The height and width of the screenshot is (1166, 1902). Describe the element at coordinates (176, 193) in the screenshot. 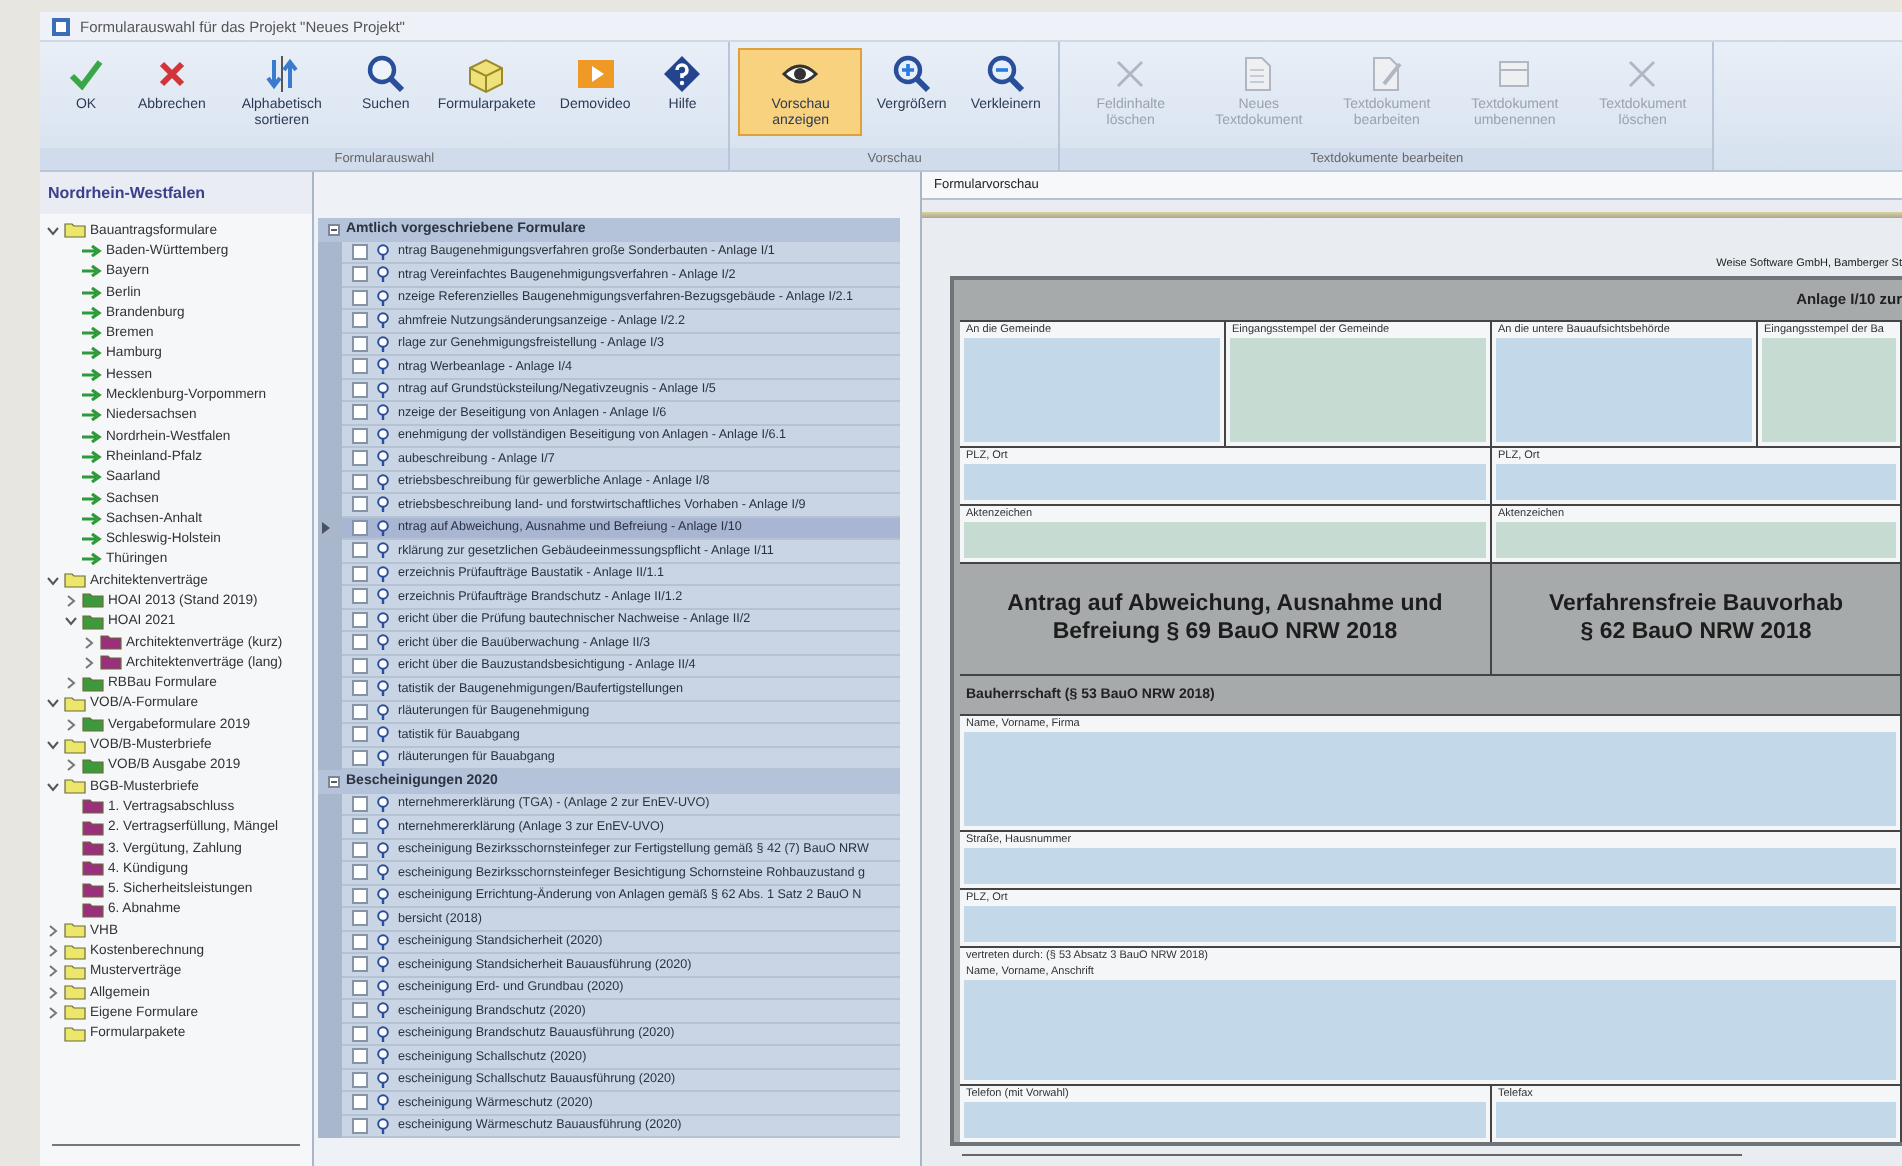

I see `panel-heading: Nordrhein-Westfalen` at that location.